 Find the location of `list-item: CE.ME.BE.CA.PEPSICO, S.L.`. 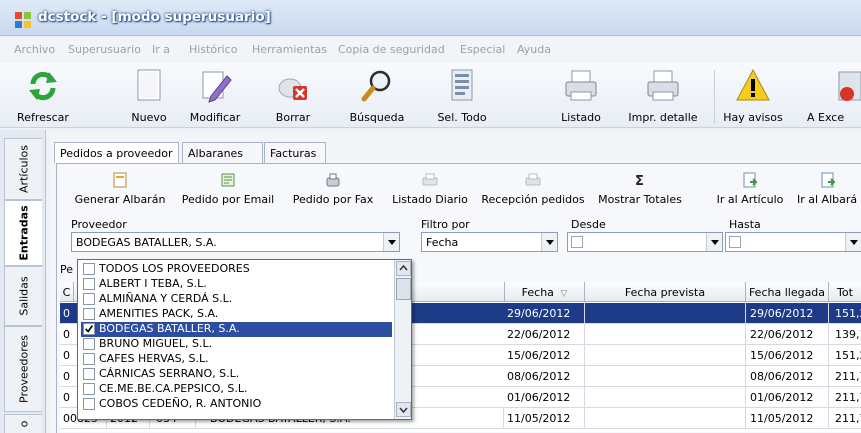

list-item: CE.ME.BE.CA.PEPSICO, S.L. is located at coordinates (236, 389).